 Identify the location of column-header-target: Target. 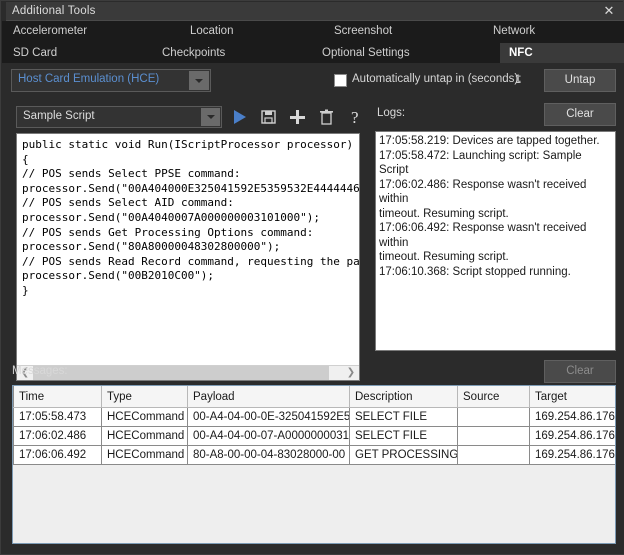
(572, 397).